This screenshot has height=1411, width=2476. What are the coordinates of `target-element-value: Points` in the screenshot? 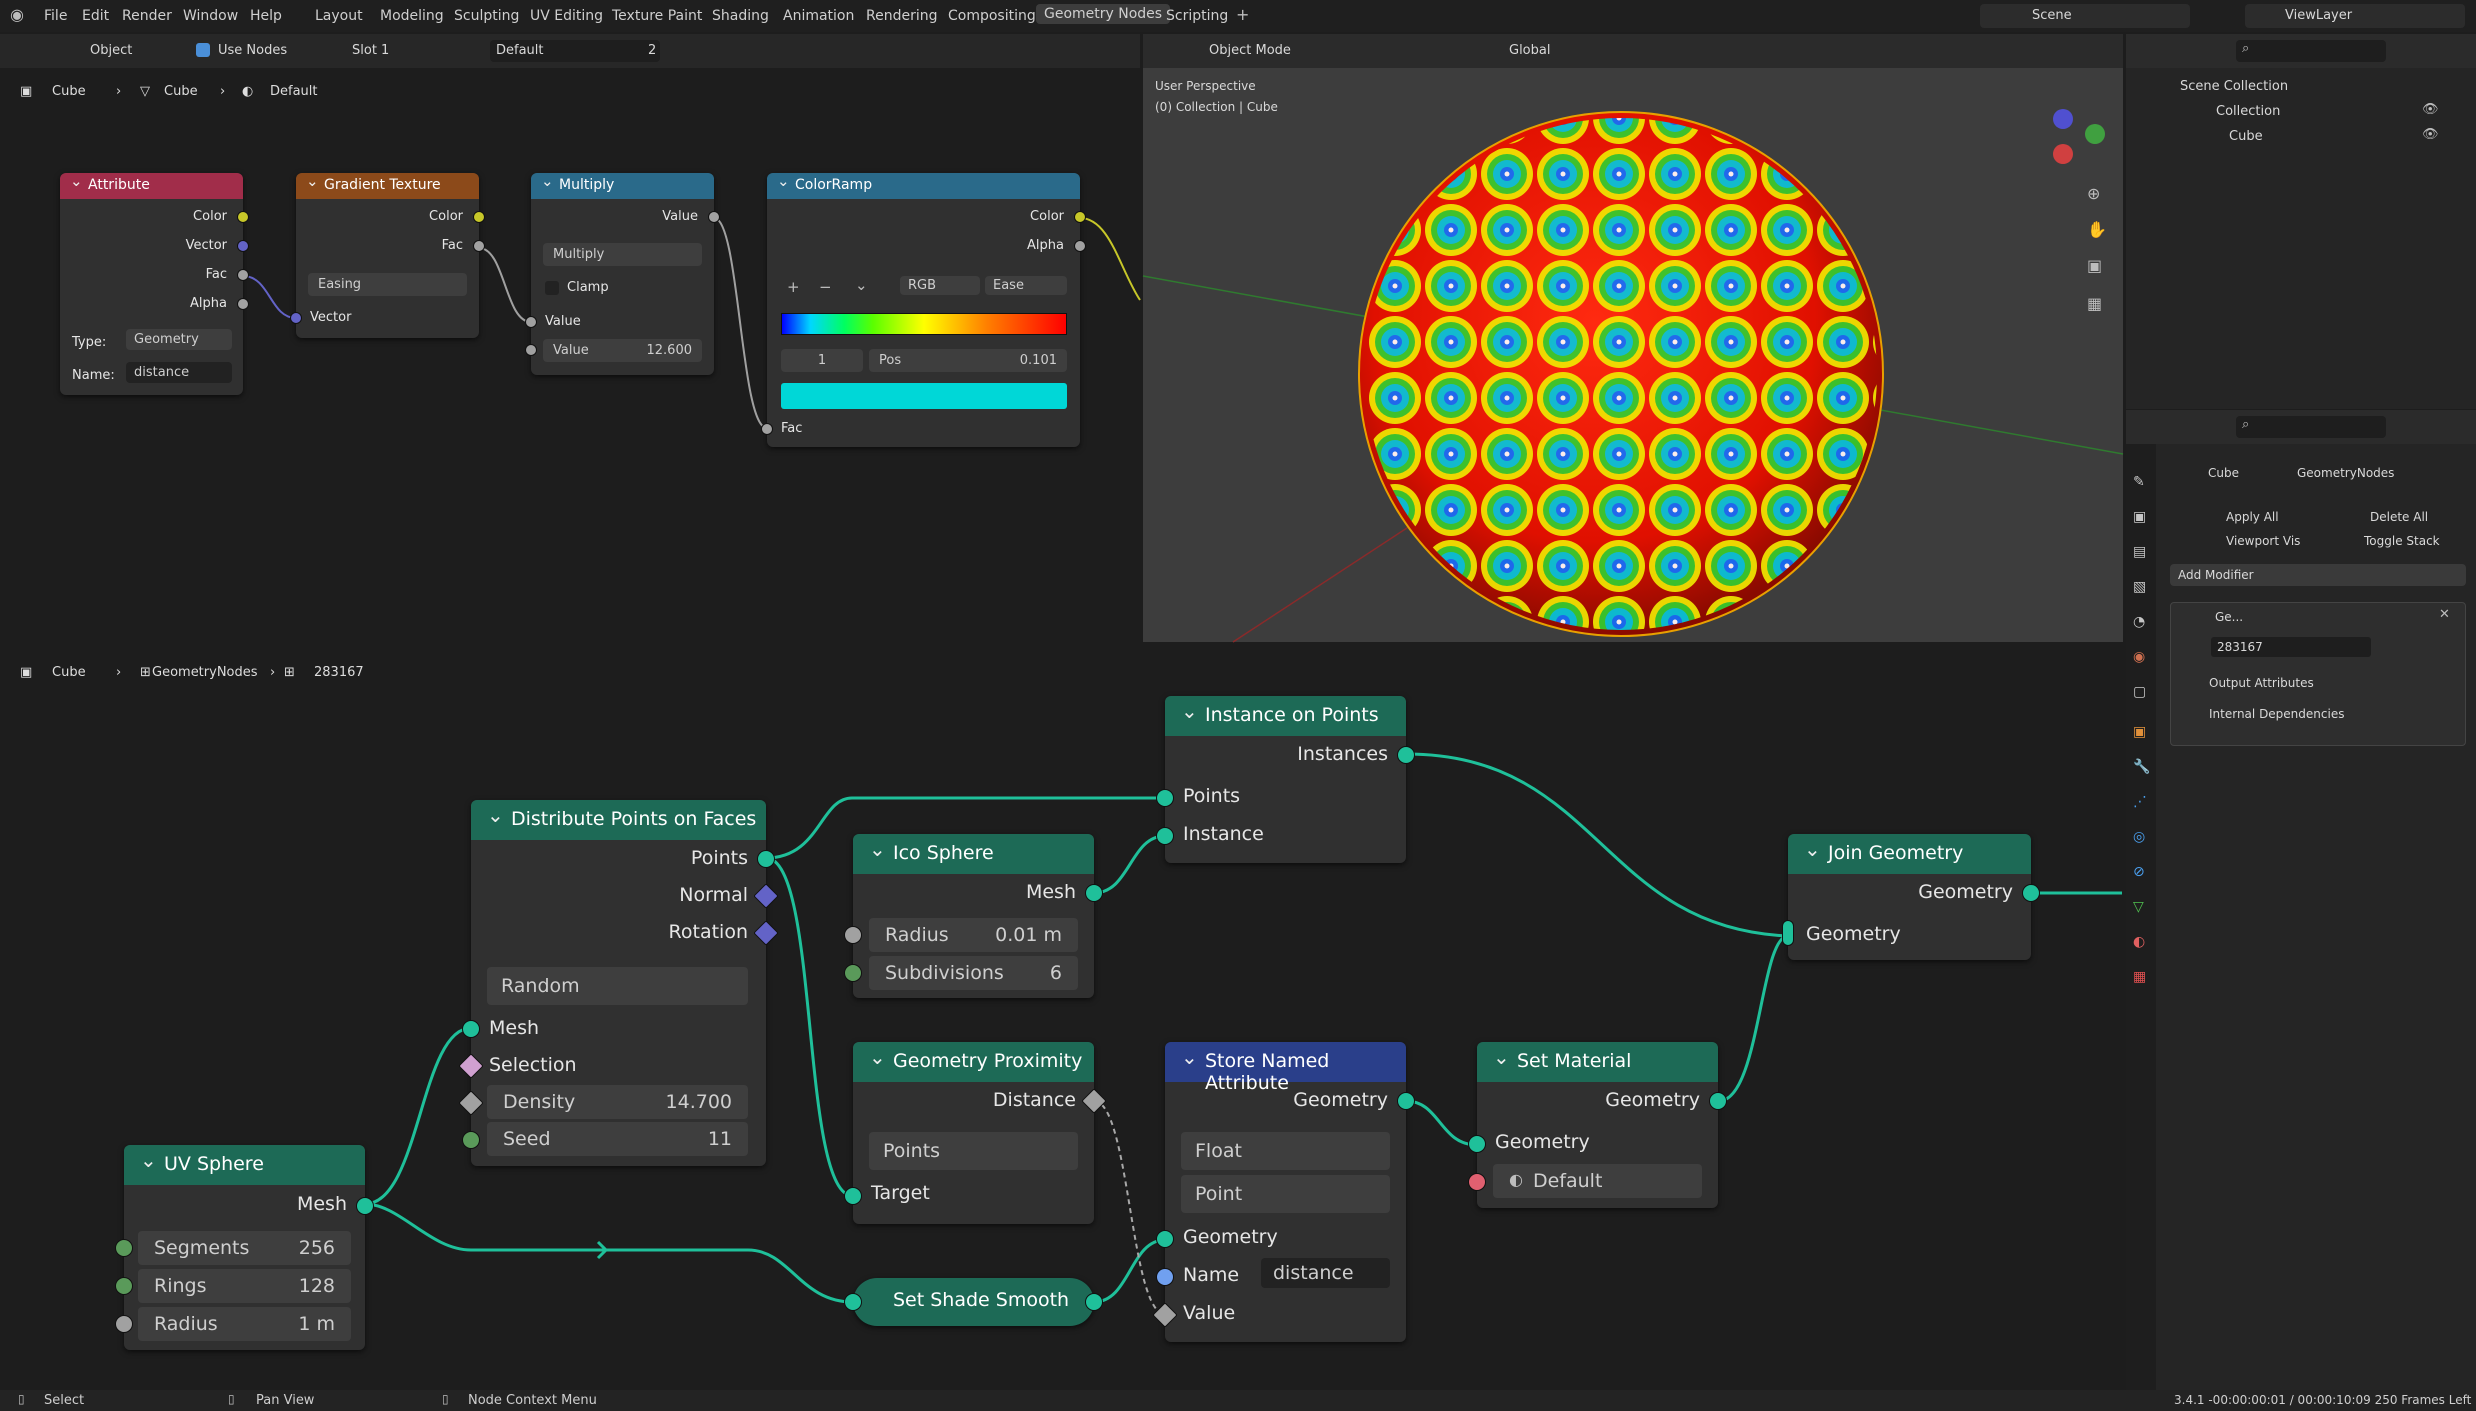 It's located at (912, 1151).